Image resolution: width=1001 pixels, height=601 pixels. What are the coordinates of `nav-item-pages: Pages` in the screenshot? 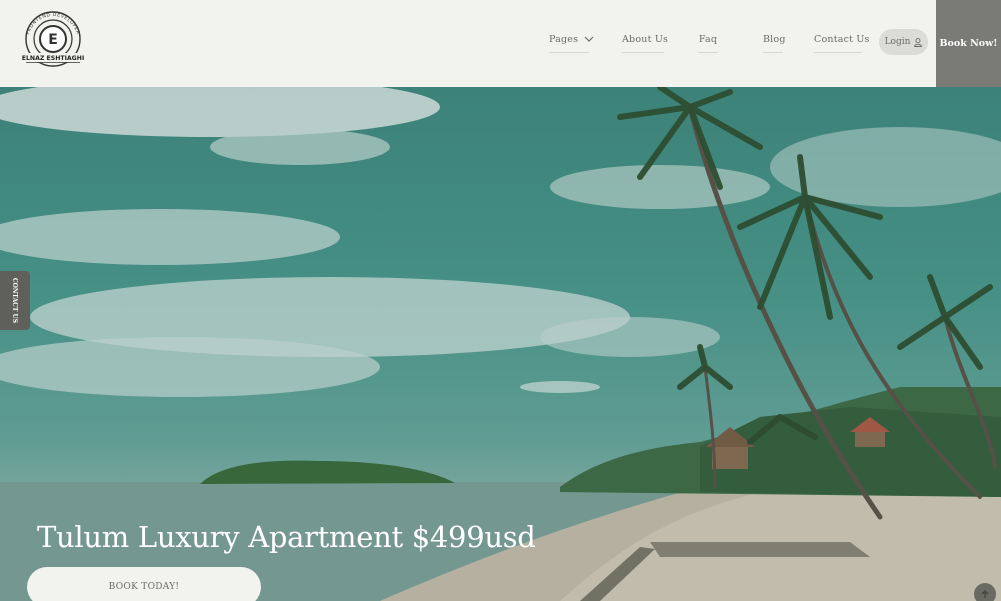 It's located at (571, 43).